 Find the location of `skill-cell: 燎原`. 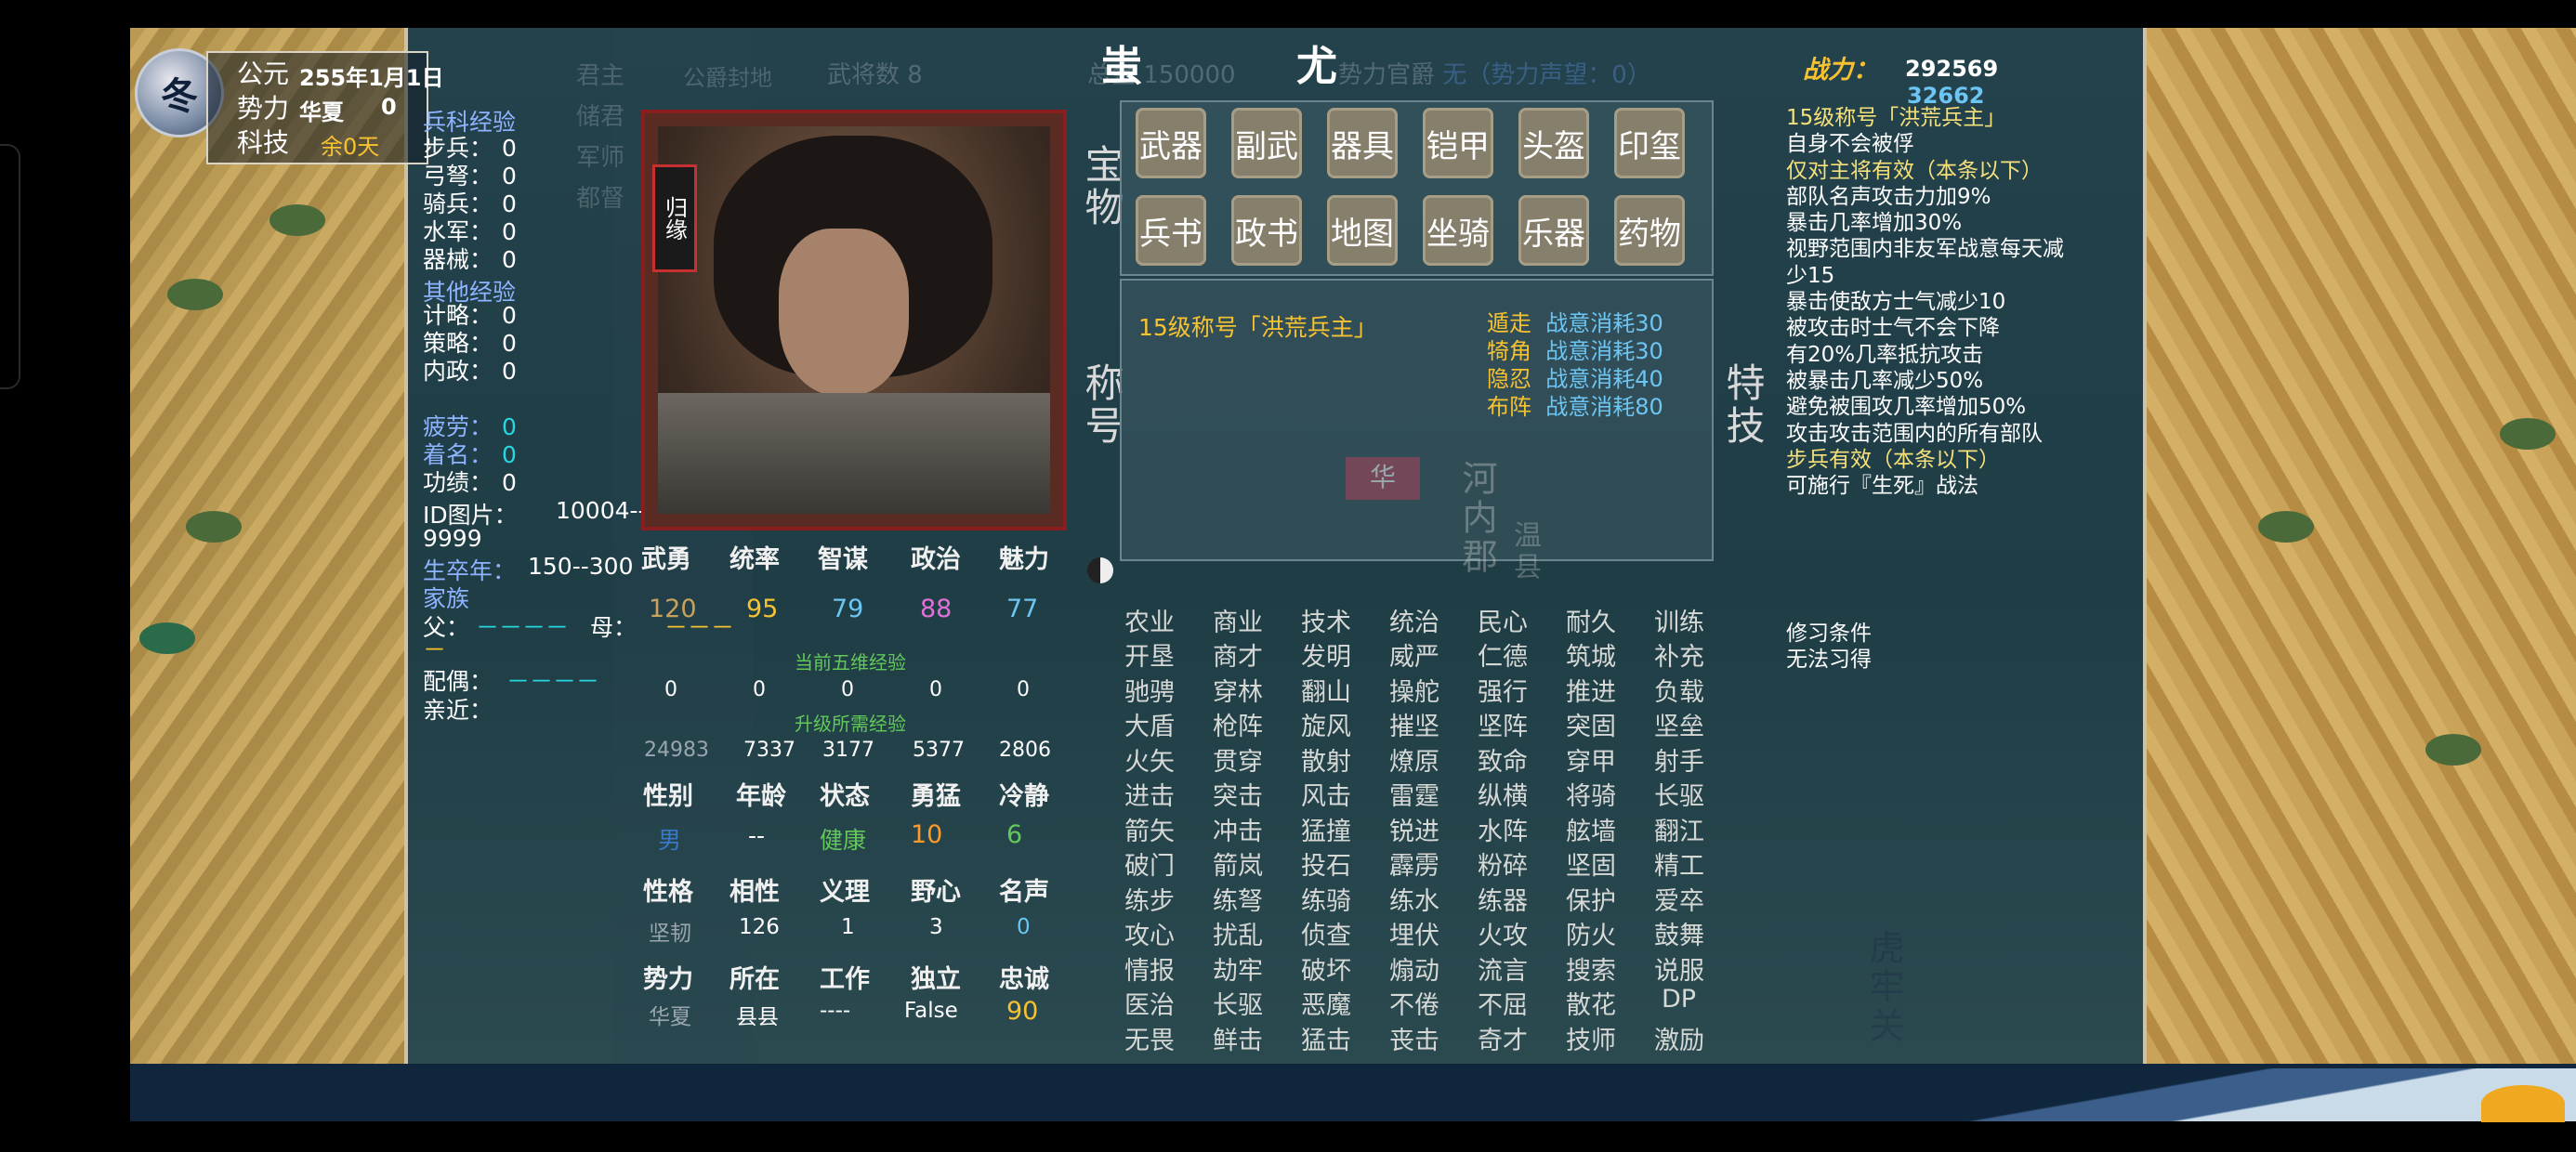

skill-cell: 燎原 is located at coordinates (1414, 759).